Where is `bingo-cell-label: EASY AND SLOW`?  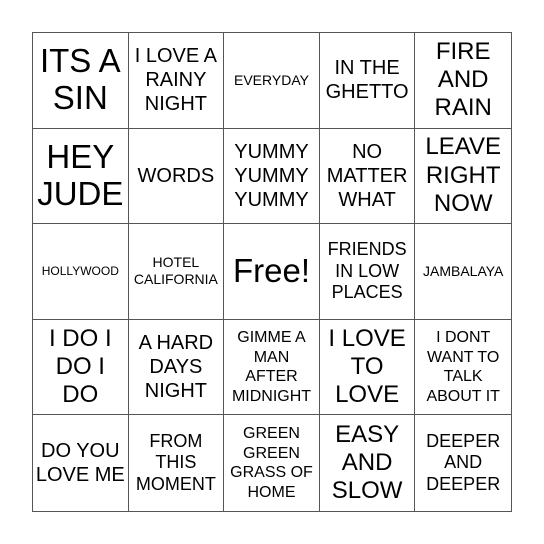
bingo-cell-label: EASY AND SLOW is located at coordinates (367, 462).